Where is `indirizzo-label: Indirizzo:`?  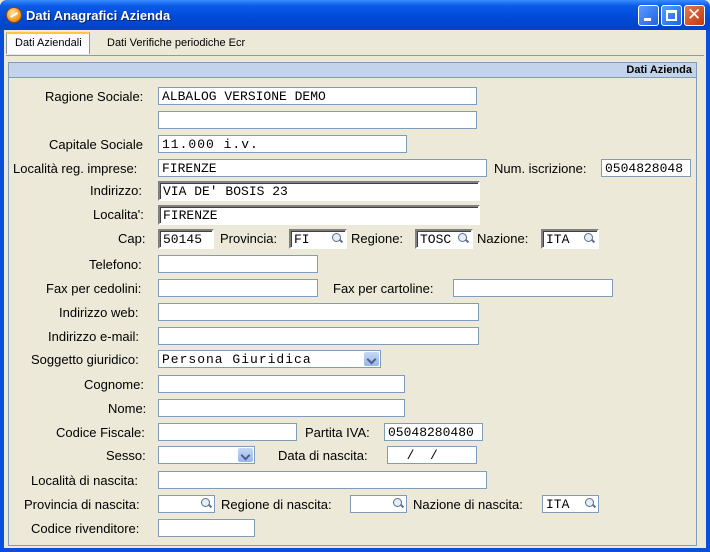 indirizzo-label: Indirizzo: is located at coordinates (116, 190).